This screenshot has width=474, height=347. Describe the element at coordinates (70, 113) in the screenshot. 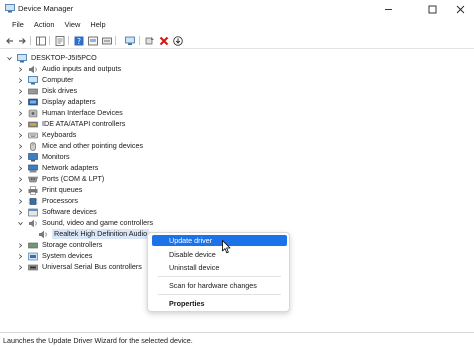

I see `tree-category-hid: Human Interface Devices` at that location.